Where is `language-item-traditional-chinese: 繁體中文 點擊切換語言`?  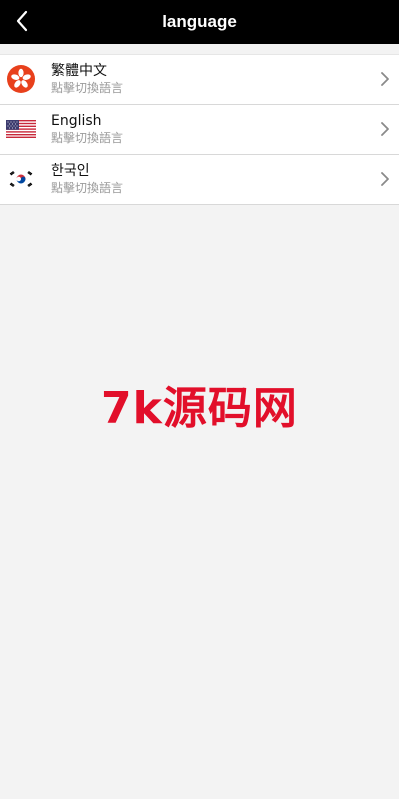
language-item-traditional-chinese: 繁體中文 點擊切換語言 is located at coordinates (199, 79).